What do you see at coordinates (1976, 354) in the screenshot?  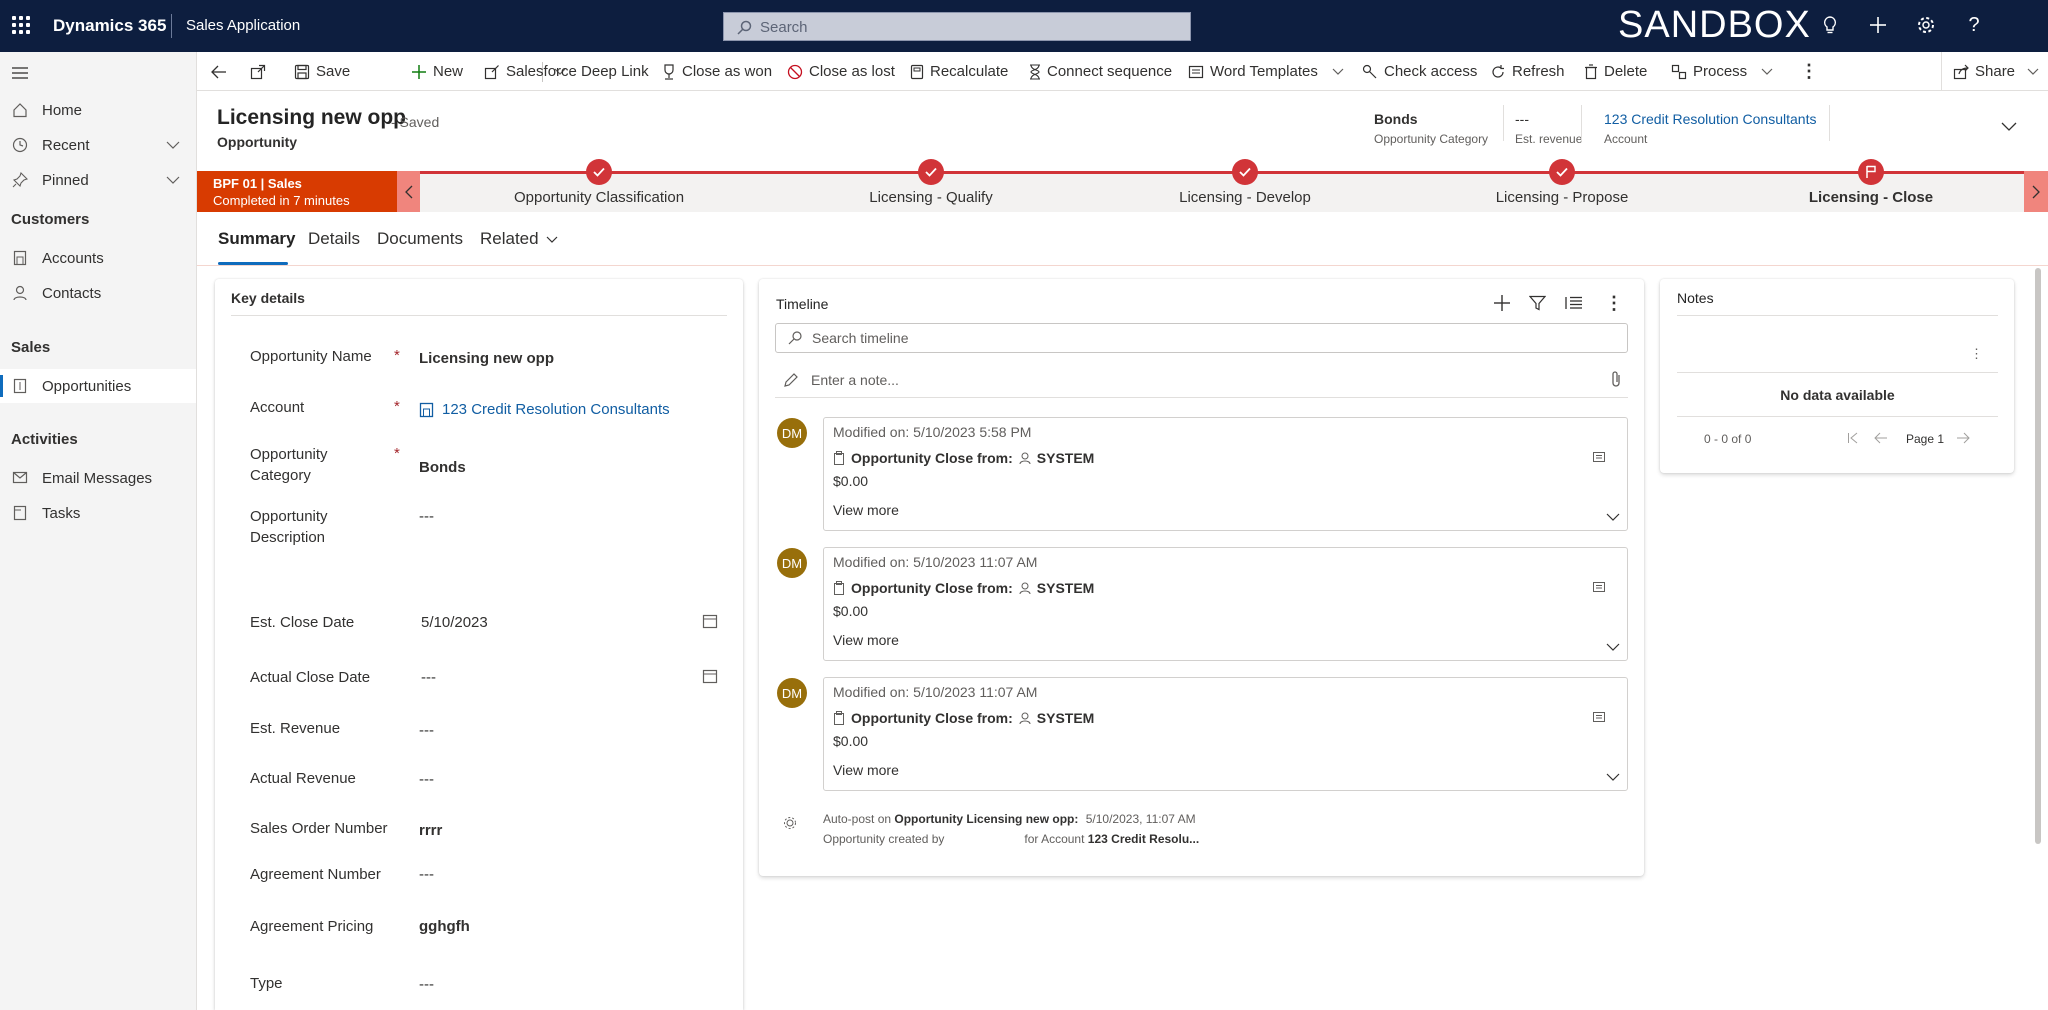 I see `notes-more-icon: ⋮` at bounding box center [1976, 354].